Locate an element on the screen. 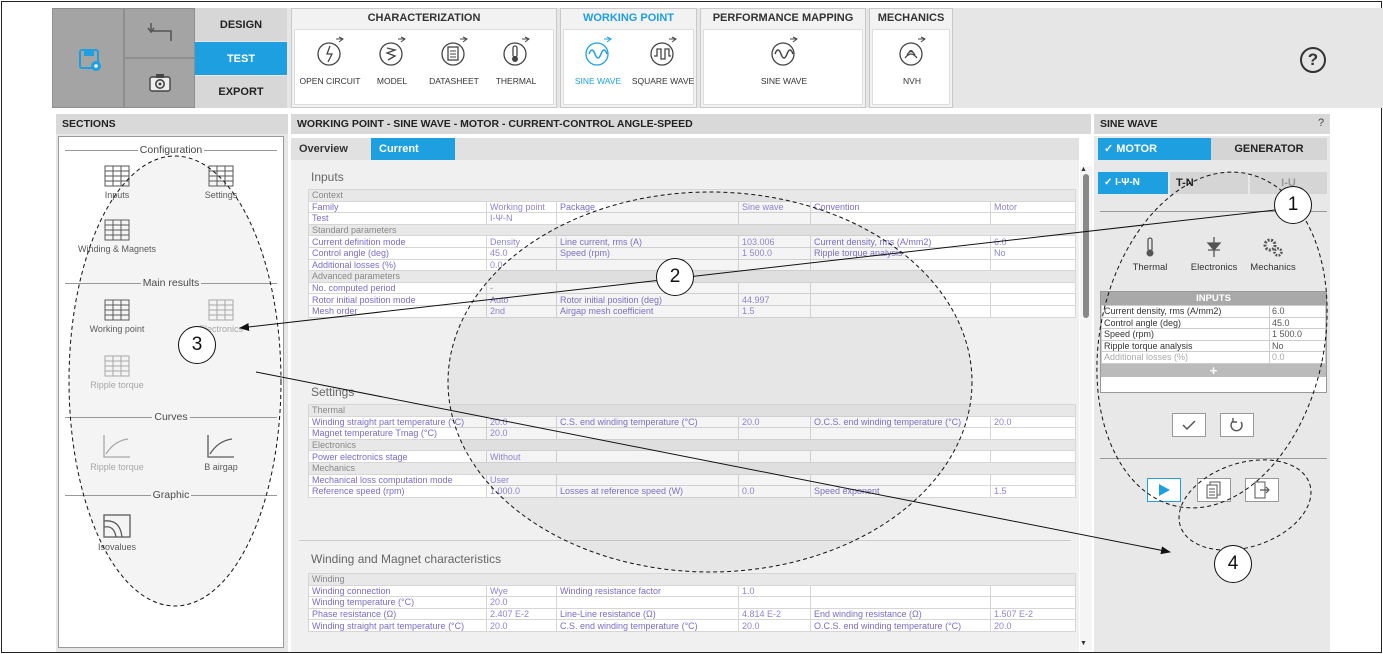 Image resolution: width=1383 pixels, height=654 pixels. performance-mapping-group: PERFORMANCE MAPPING SINE WAVE is located at coordinates (783, 58).